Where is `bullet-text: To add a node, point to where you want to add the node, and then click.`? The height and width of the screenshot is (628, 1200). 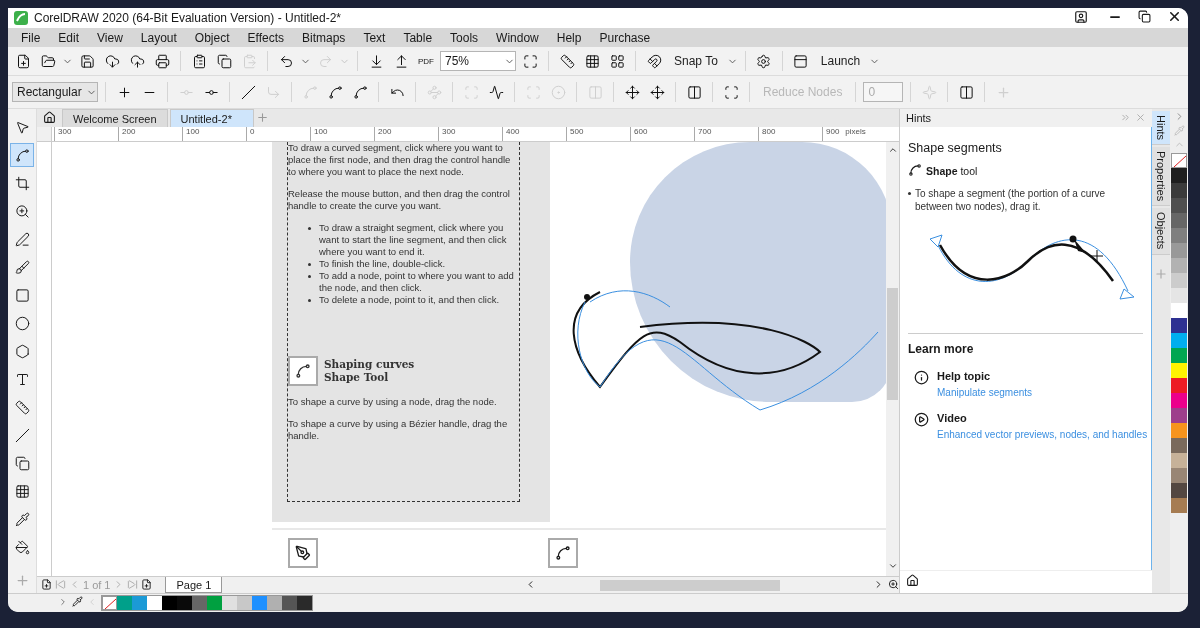 bullet-text: To add a node, point to where you want to add the node, and then click. is located at coordinates (417, 282).